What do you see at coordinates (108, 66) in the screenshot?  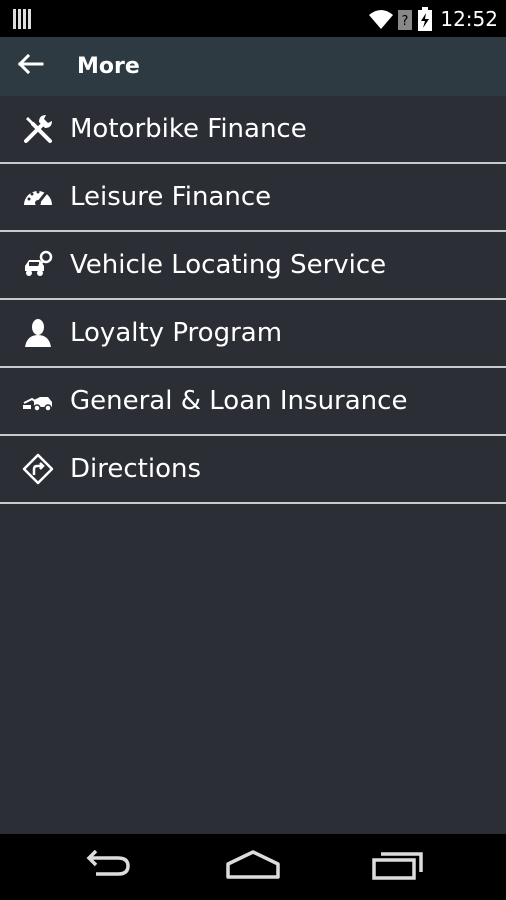 I see `page-title: More` at bounding box center [108, 66].